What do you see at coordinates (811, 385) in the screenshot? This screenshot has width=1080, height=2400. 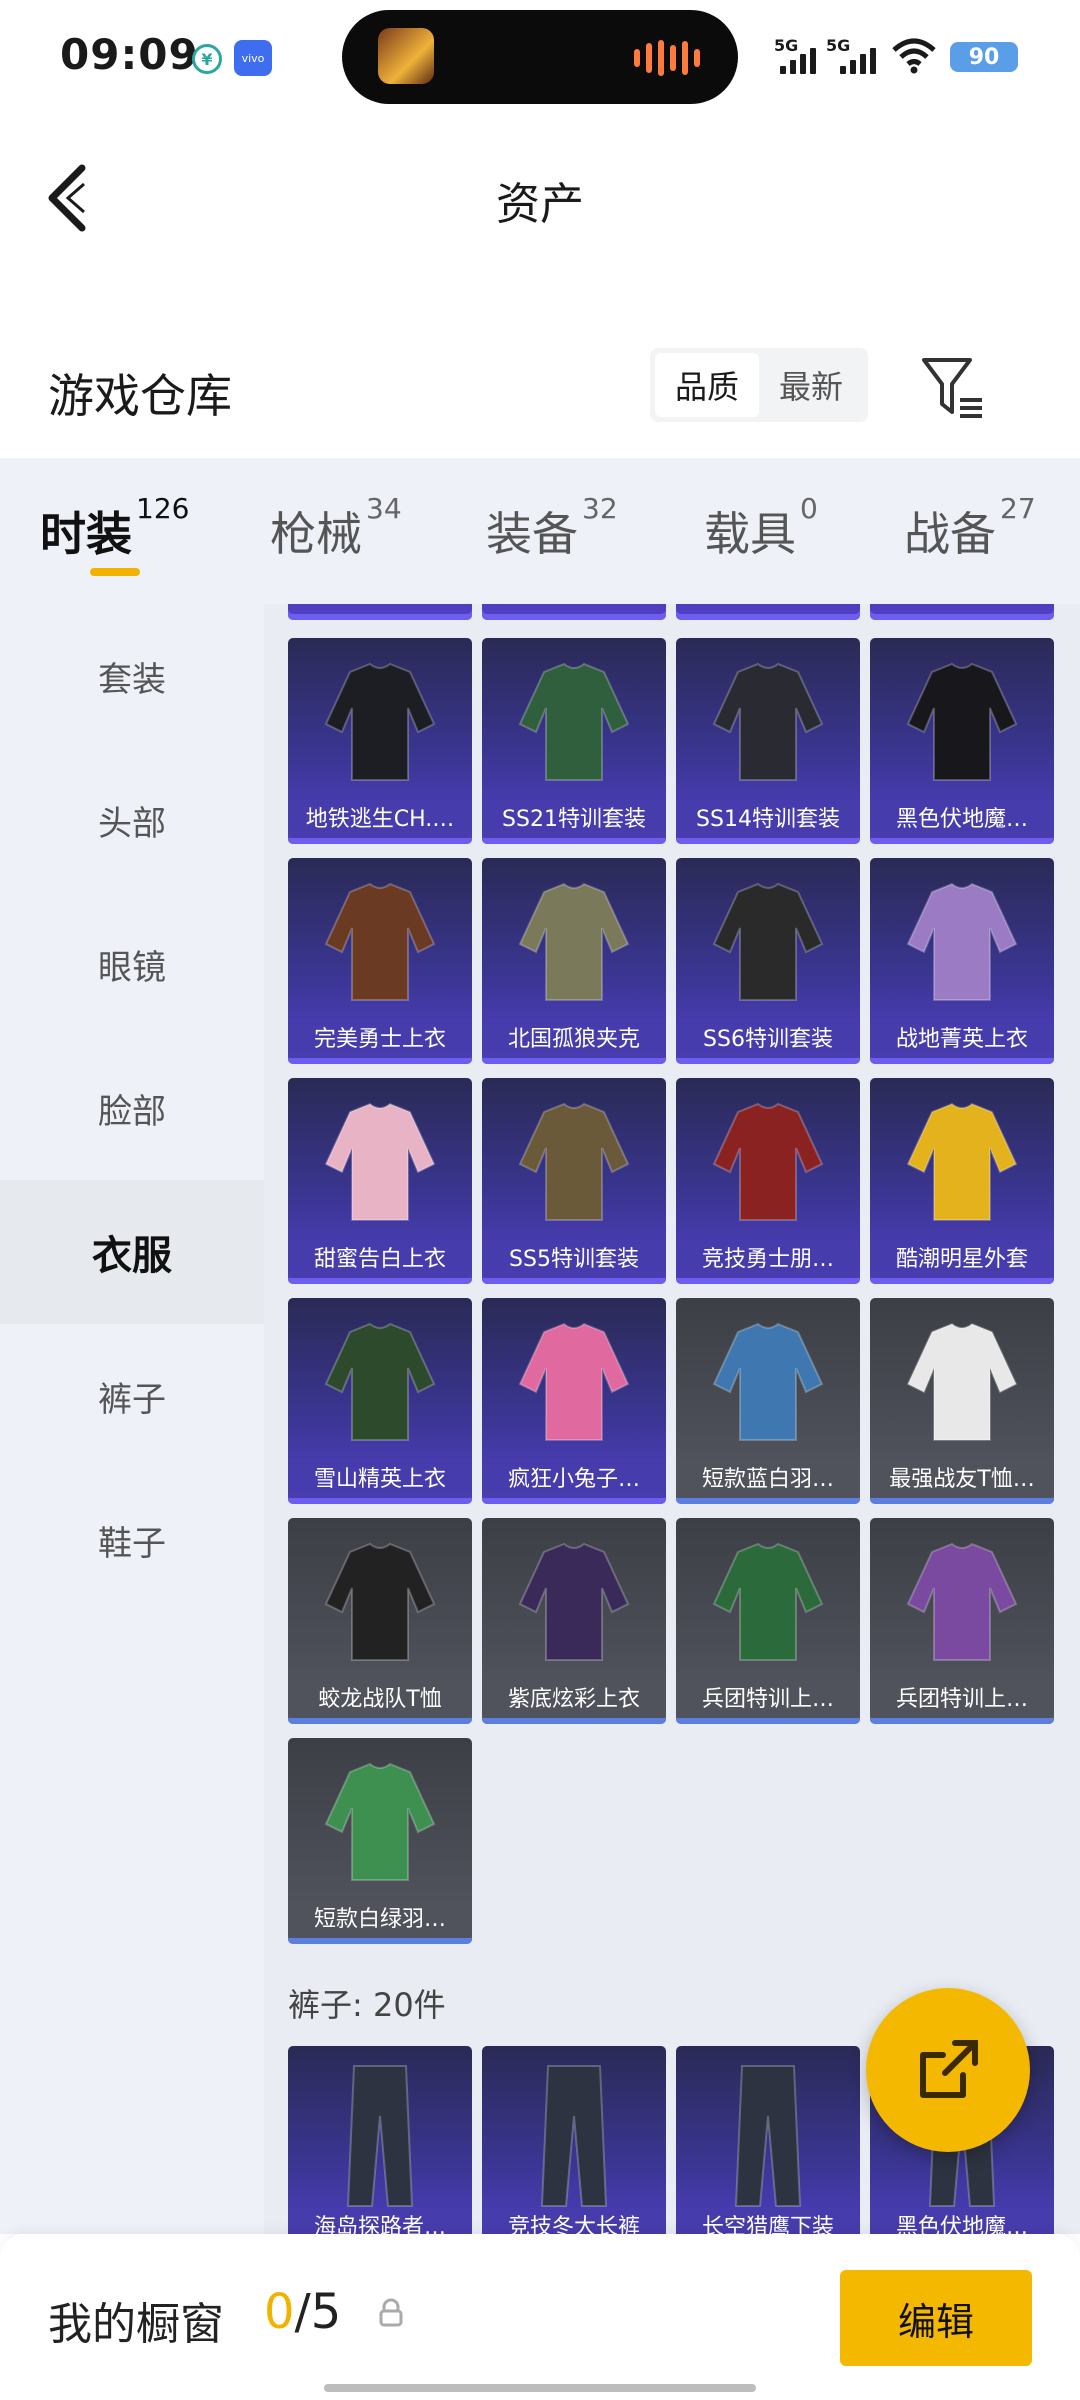 I see `sort-latest-button: 最新` at bounding box center [811, 385].